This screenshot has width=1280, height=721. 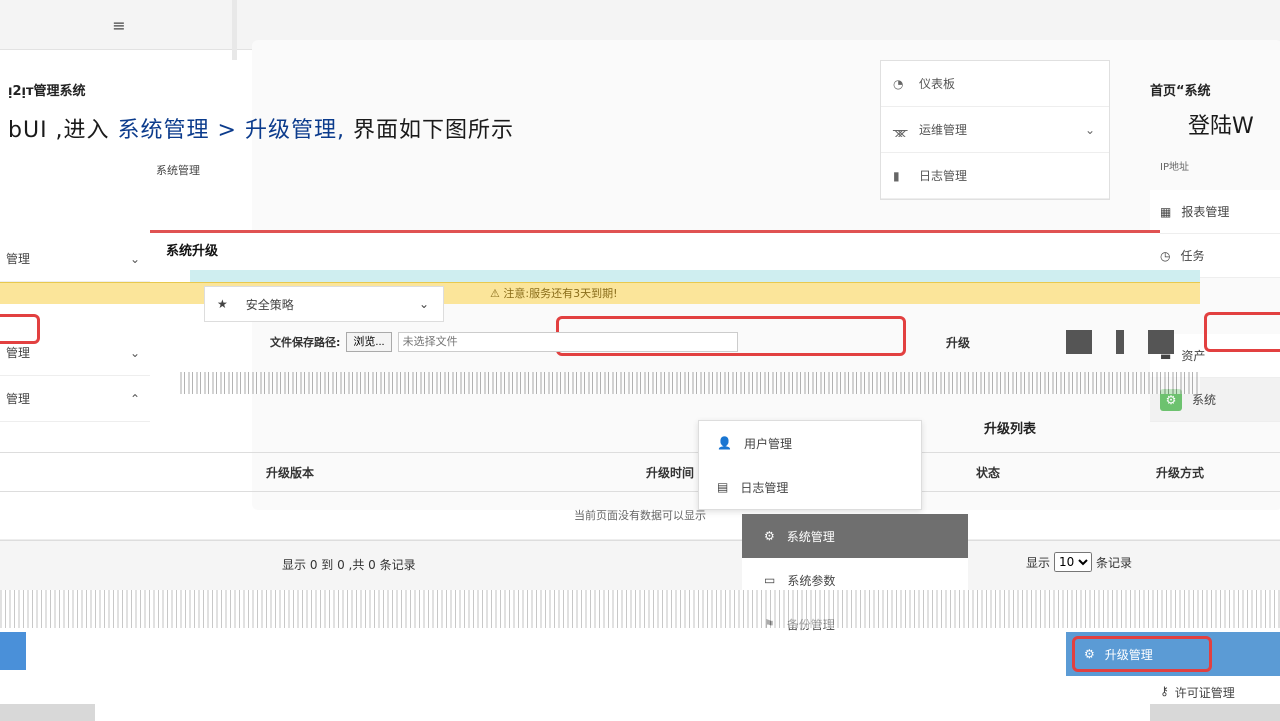 What do you see at coordinates (943, 130) in the screenshot?
I see `menu-item-label: 运维管理` at bounding box center [943, 130].